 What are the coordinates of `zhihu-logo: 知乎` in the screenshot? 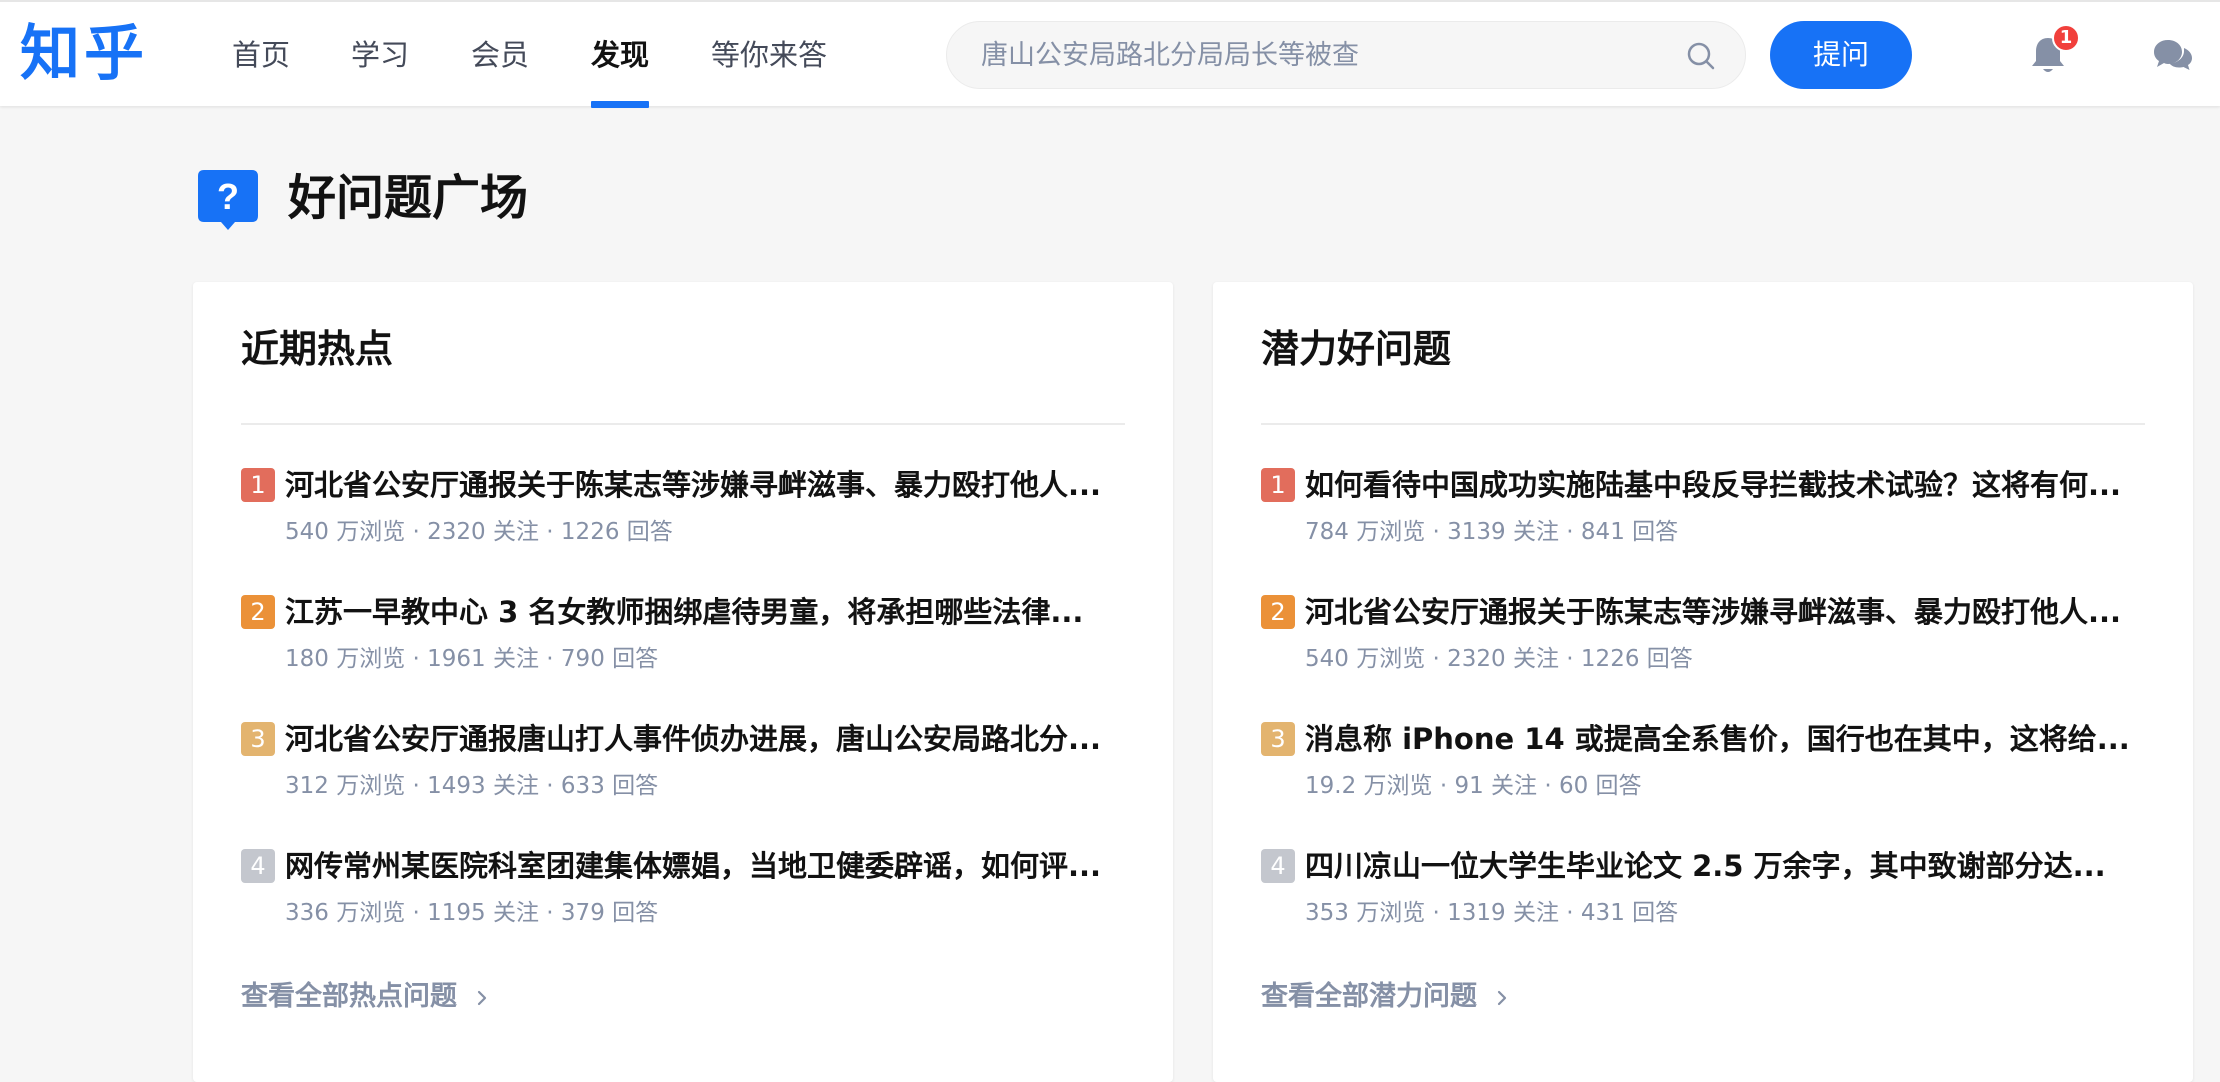 It's located at (84, 54).